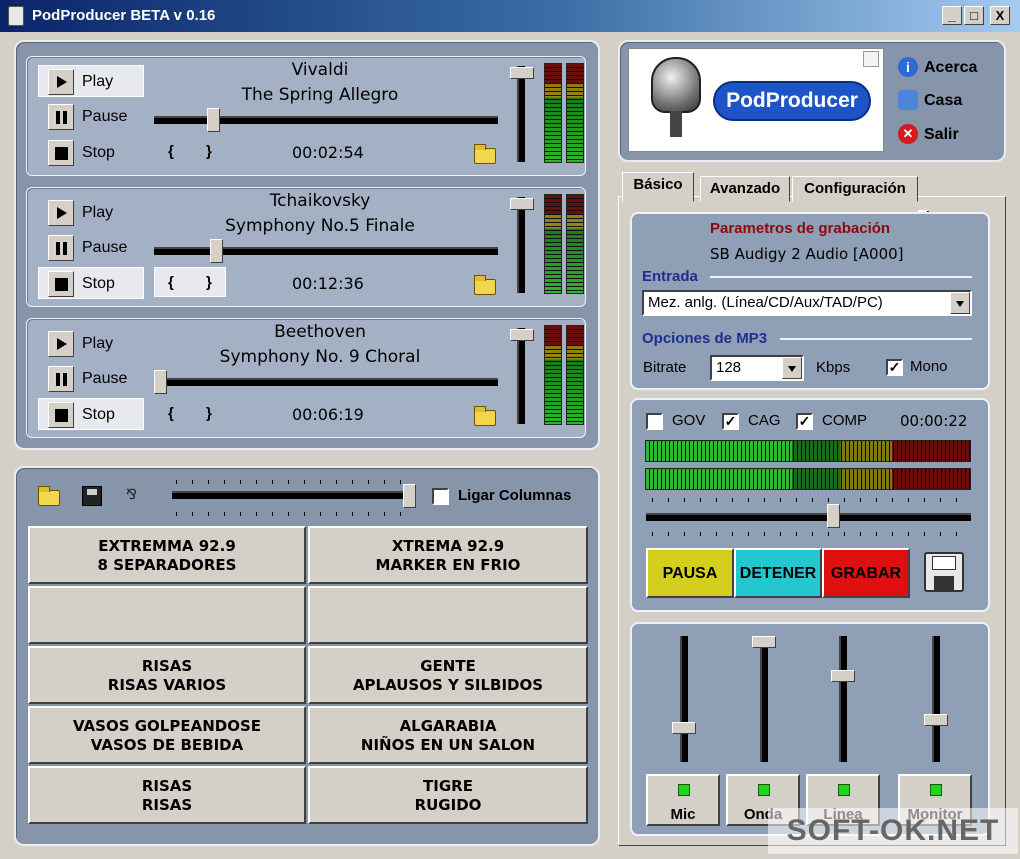 The image size is (1020, 859). What do you see at coordinates (167, 675) in the screenshot?
I see `fx-button: RISAS RISAS VARIOS` at bounding box center [167, 675].